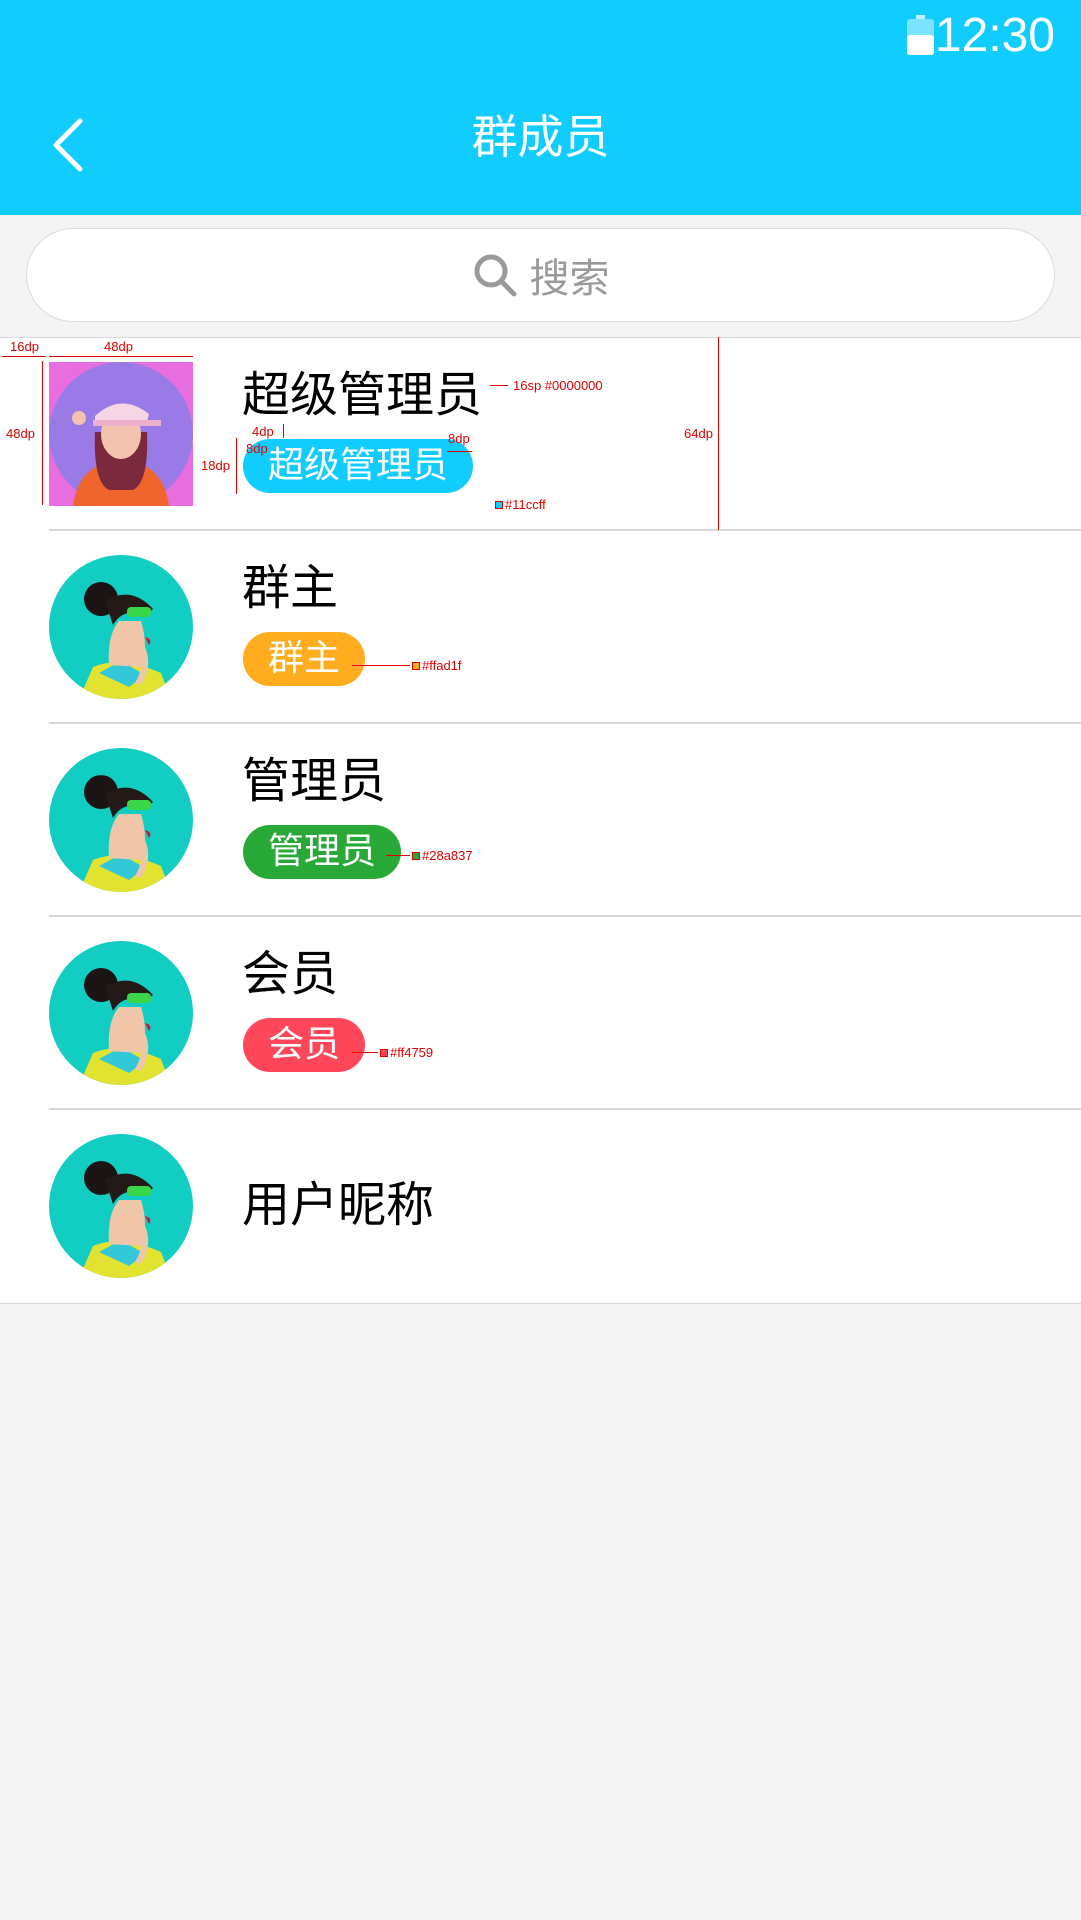  Describe the element at coordinates (459, 438) in the screenshot. I see `annotation-badge-padding-right: 8dp` at that location.